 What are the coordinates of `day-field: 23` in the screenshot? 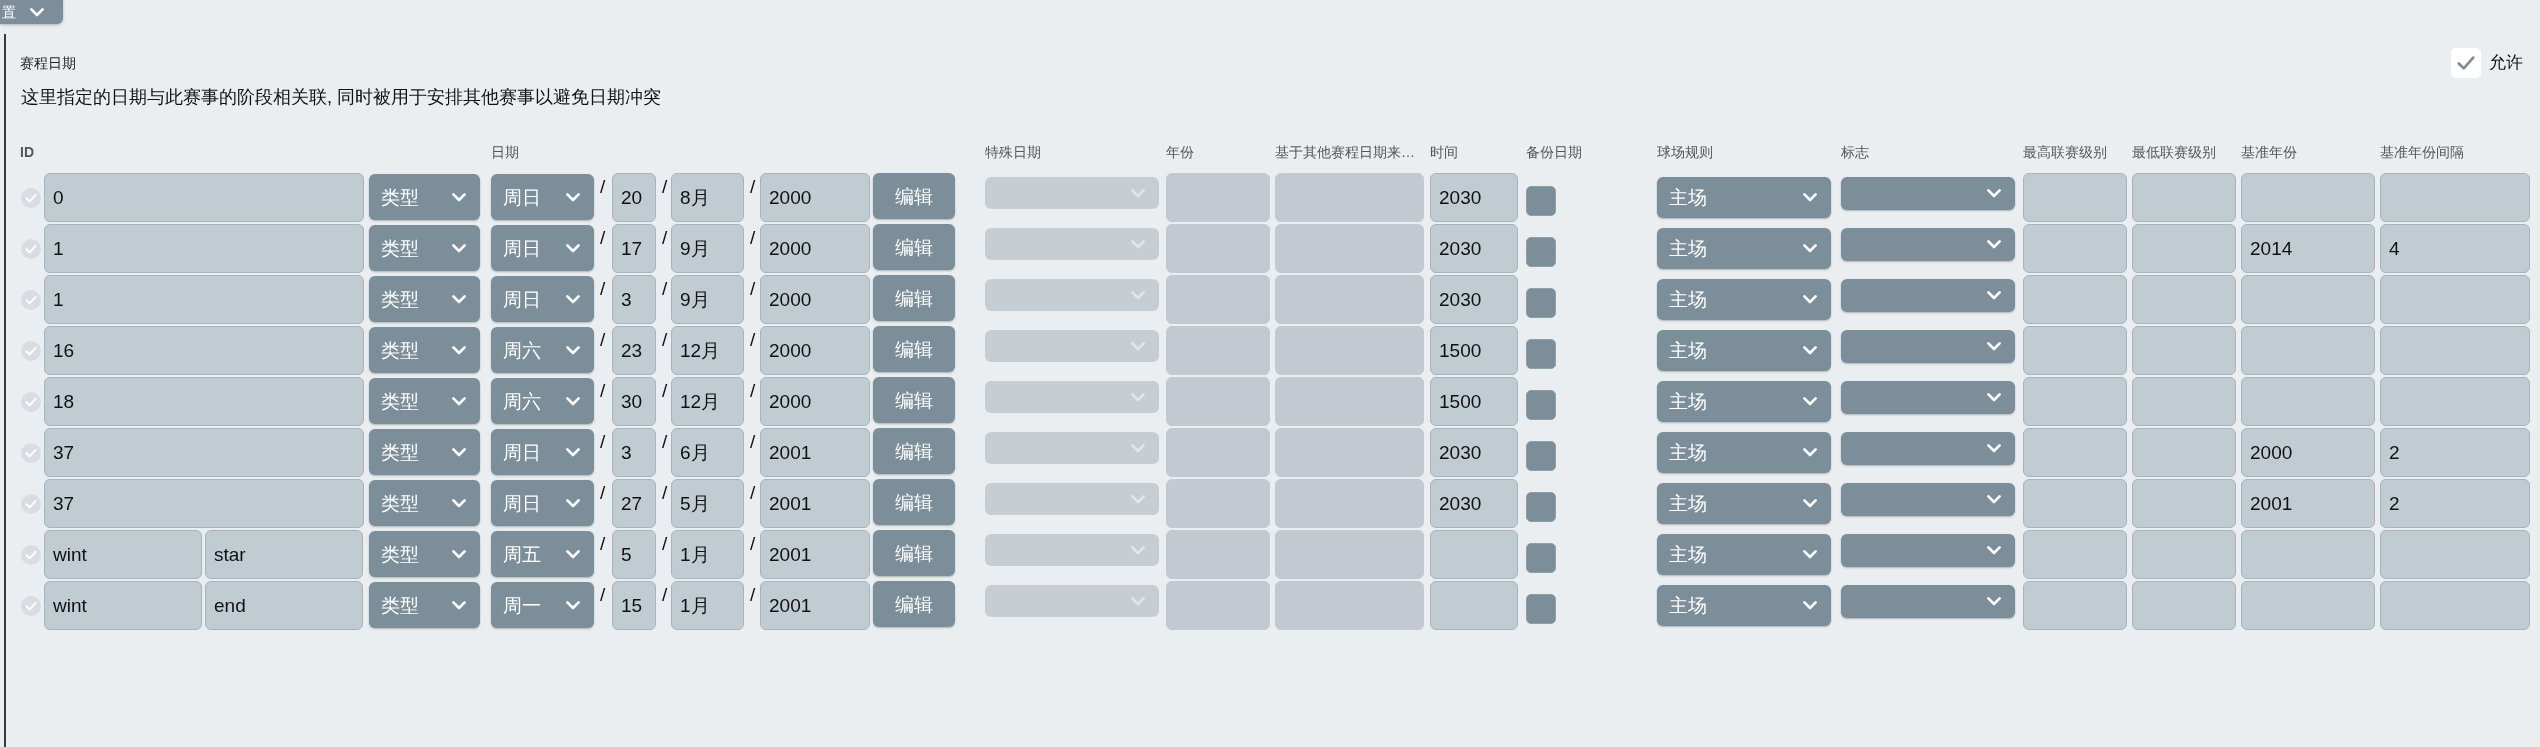 It's located at (634, 350).